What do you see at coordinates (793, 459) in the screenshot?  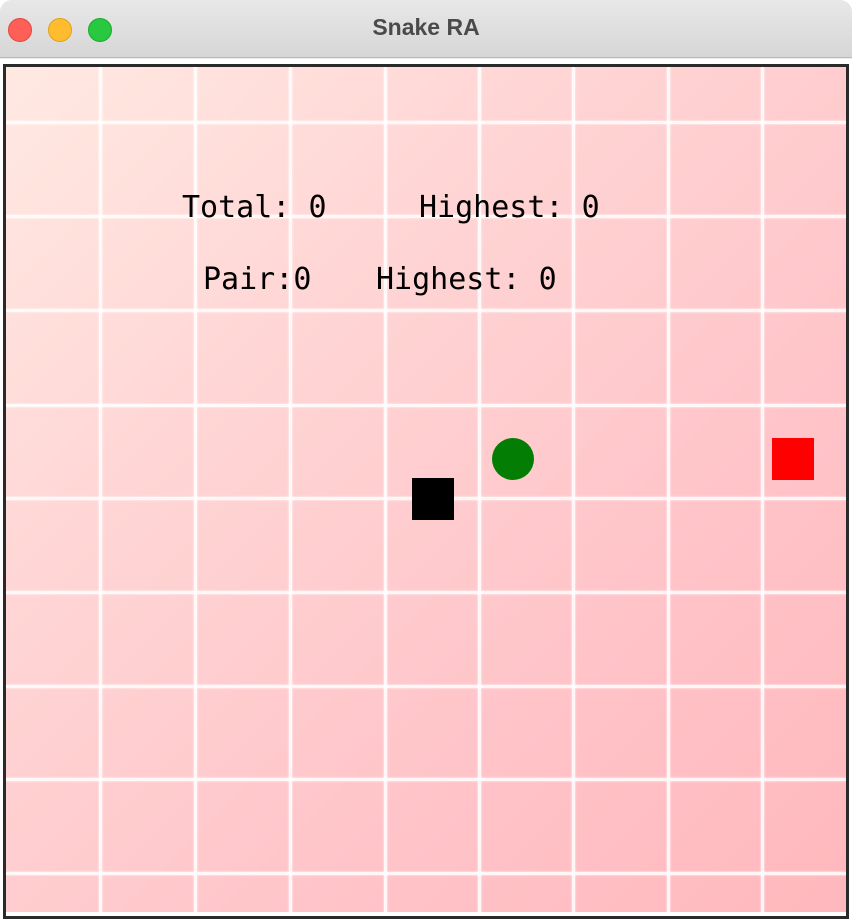 I see `food-piece` at bounding box center [793, 459].